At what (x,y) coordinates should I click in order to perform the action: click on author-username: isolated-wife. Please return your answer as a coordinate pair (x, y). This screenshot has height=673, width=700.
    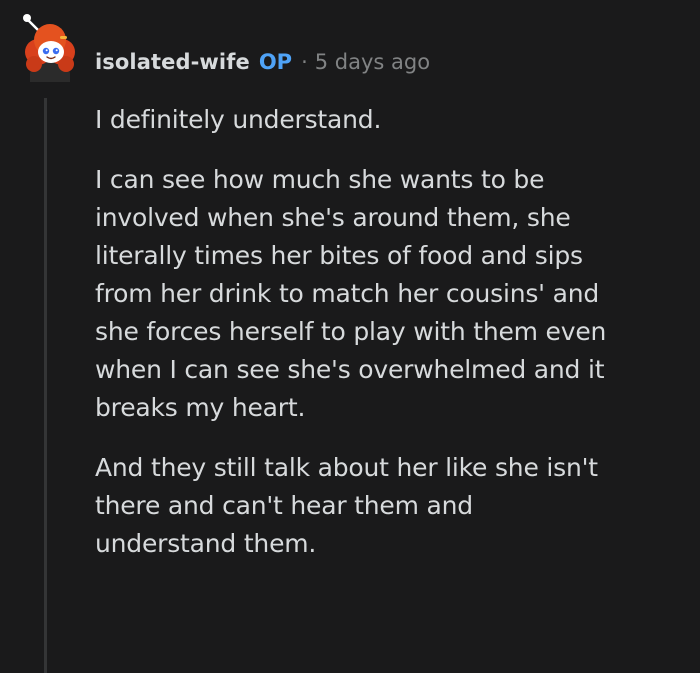
    Looking at the image, I should click on (172, 62).